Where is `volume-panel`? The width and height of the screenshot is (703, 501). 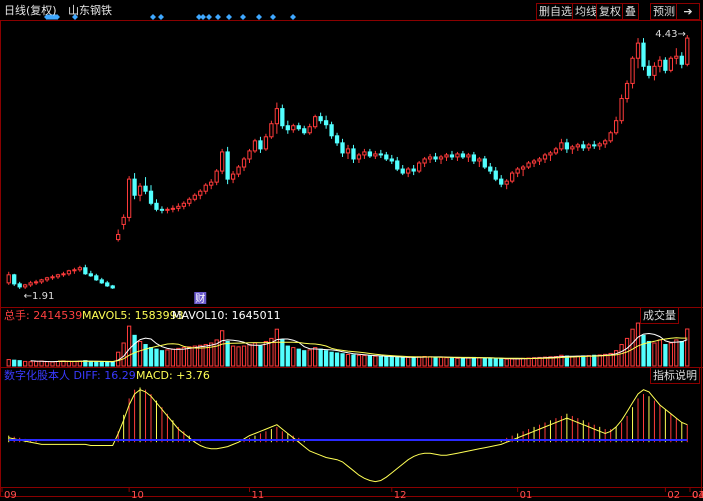 volume-panel is located at coordinates (348, 344).